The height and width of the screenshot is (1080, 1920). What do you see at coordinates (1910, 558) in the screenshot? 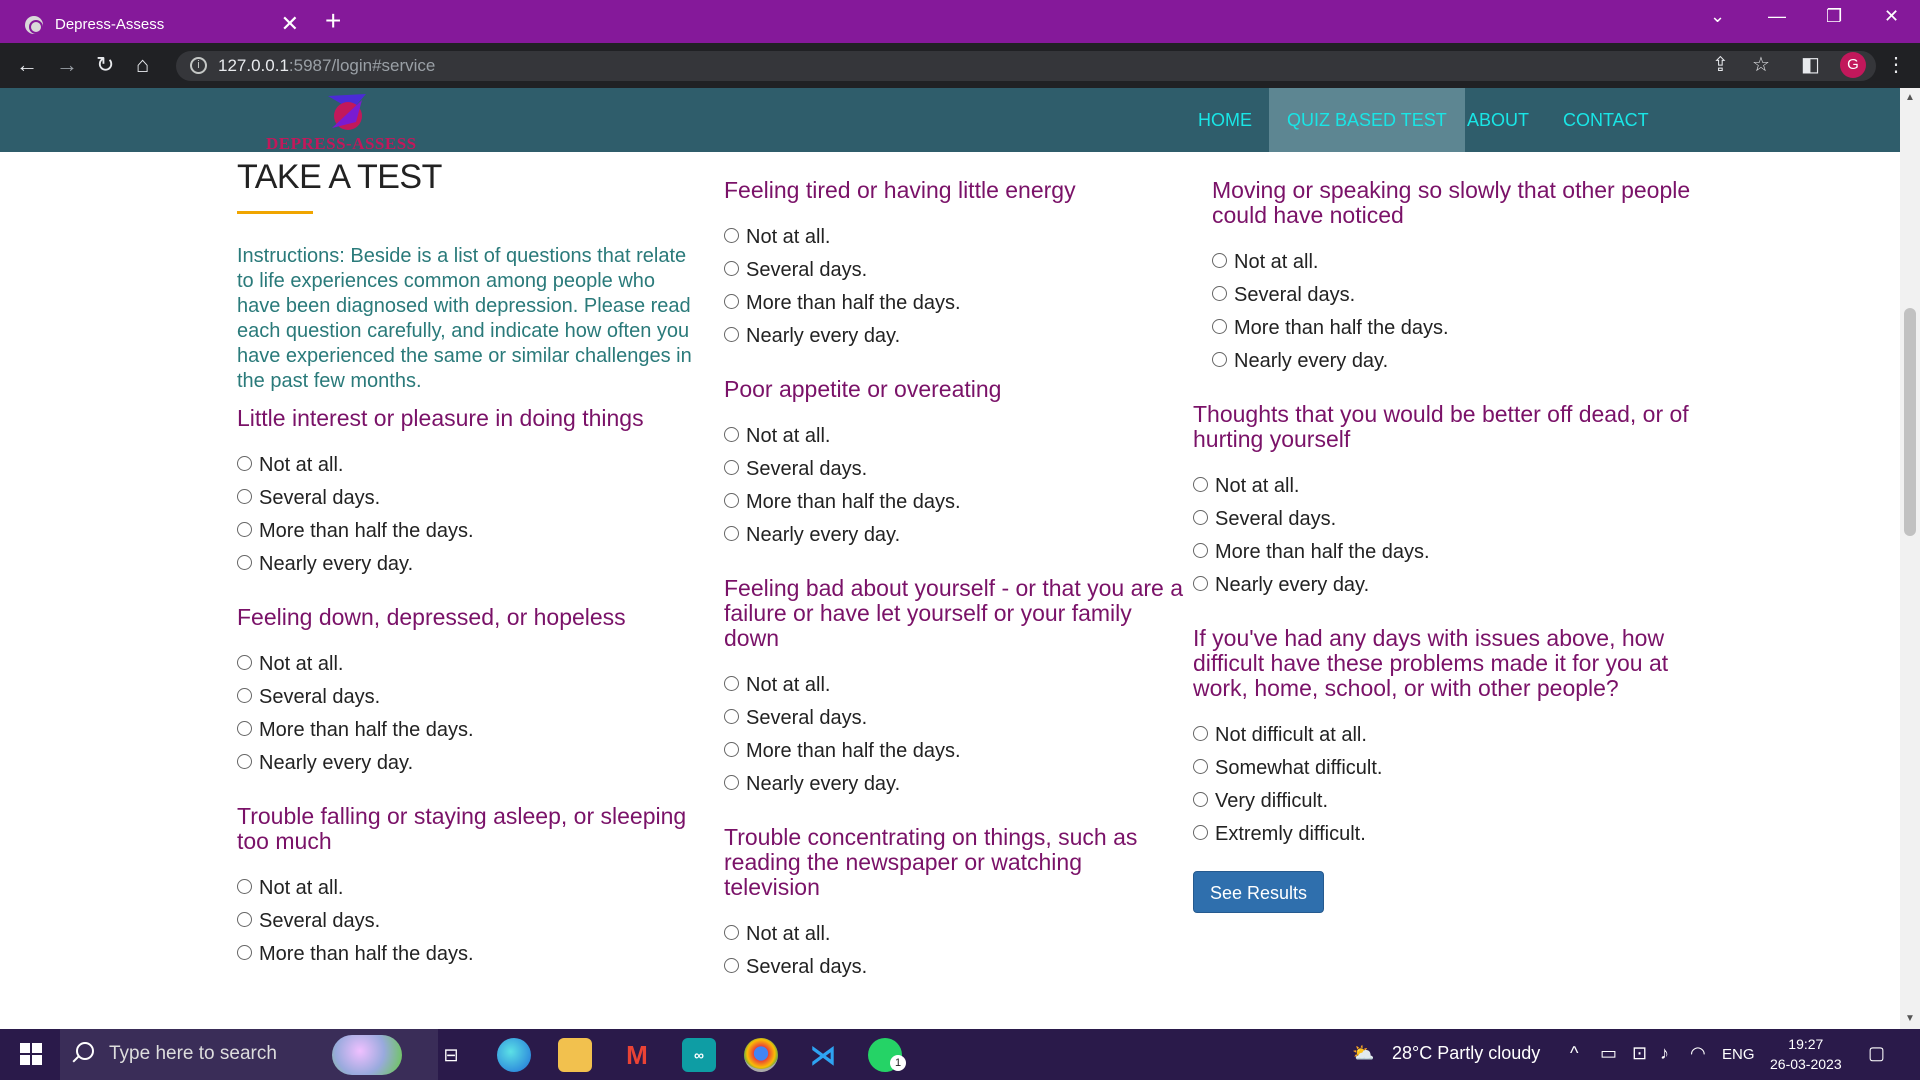
I see `page-scrollbar: ▲ ▼` at bounding box center [1910, 558].